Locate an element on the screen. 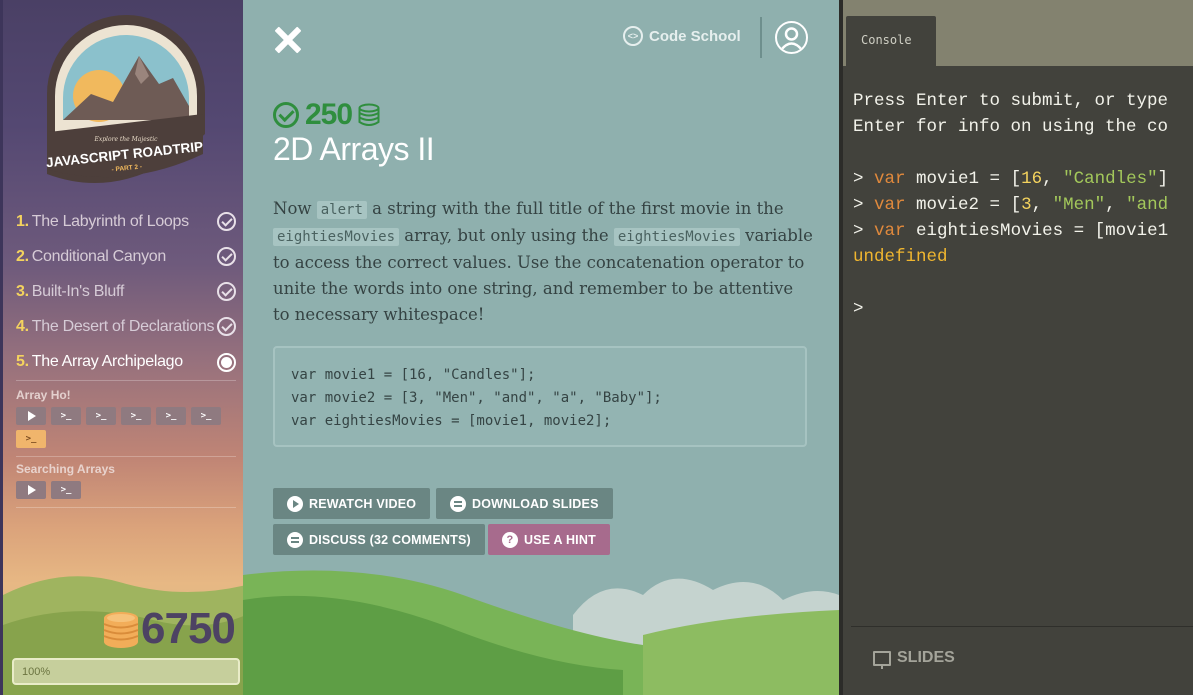  section-array-ho: Array Ho! is located at coordinates (126, 422).